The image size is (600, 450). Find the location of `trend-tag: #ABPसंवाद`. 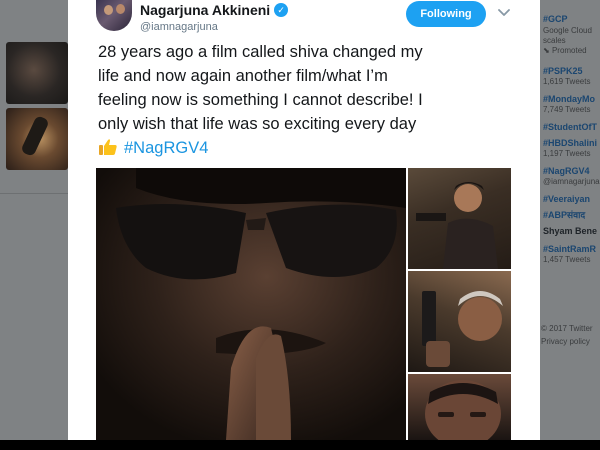

trend-tag: #ABPसंवाद is located at coordinates (564, 215).